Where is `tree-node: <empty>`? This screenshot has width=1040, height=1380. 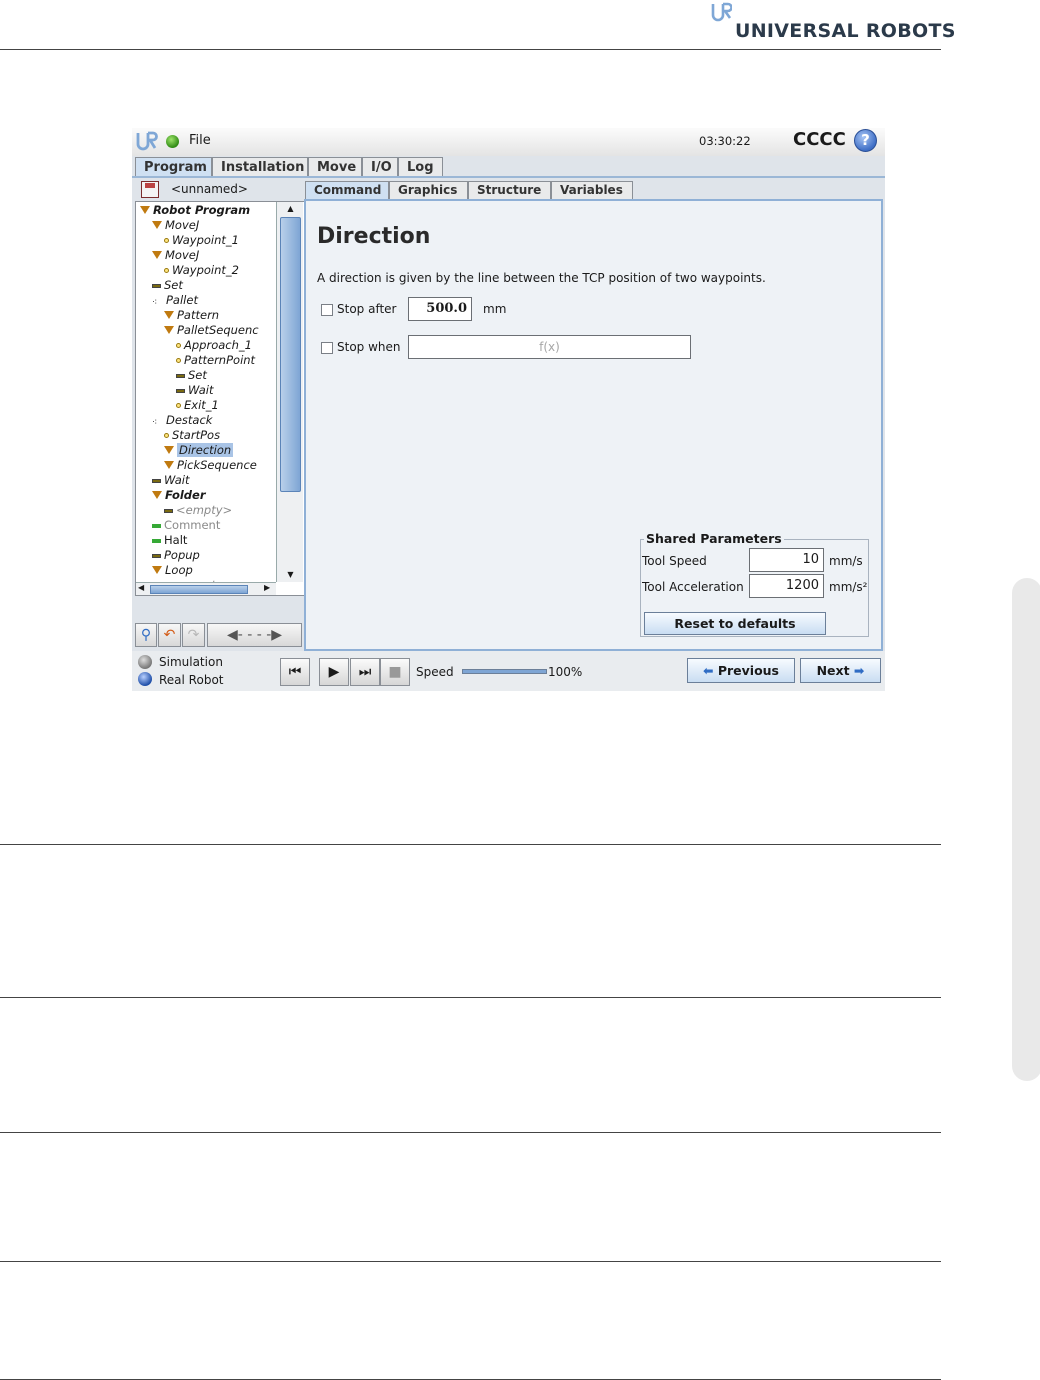
tree-node: <empty> is located at coordinates (198, 510).